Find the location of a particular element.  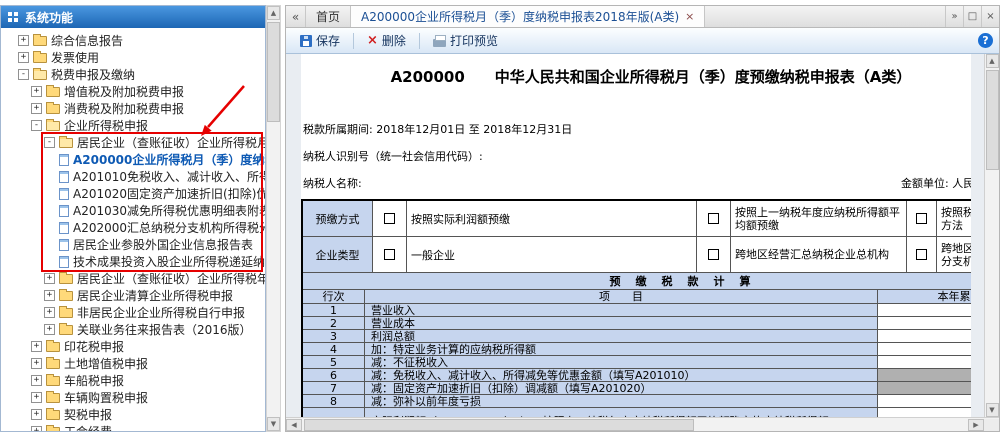

tree-item: A202000汇总纳税分支机构所得税分配表 is located at coordinates (133, 227).